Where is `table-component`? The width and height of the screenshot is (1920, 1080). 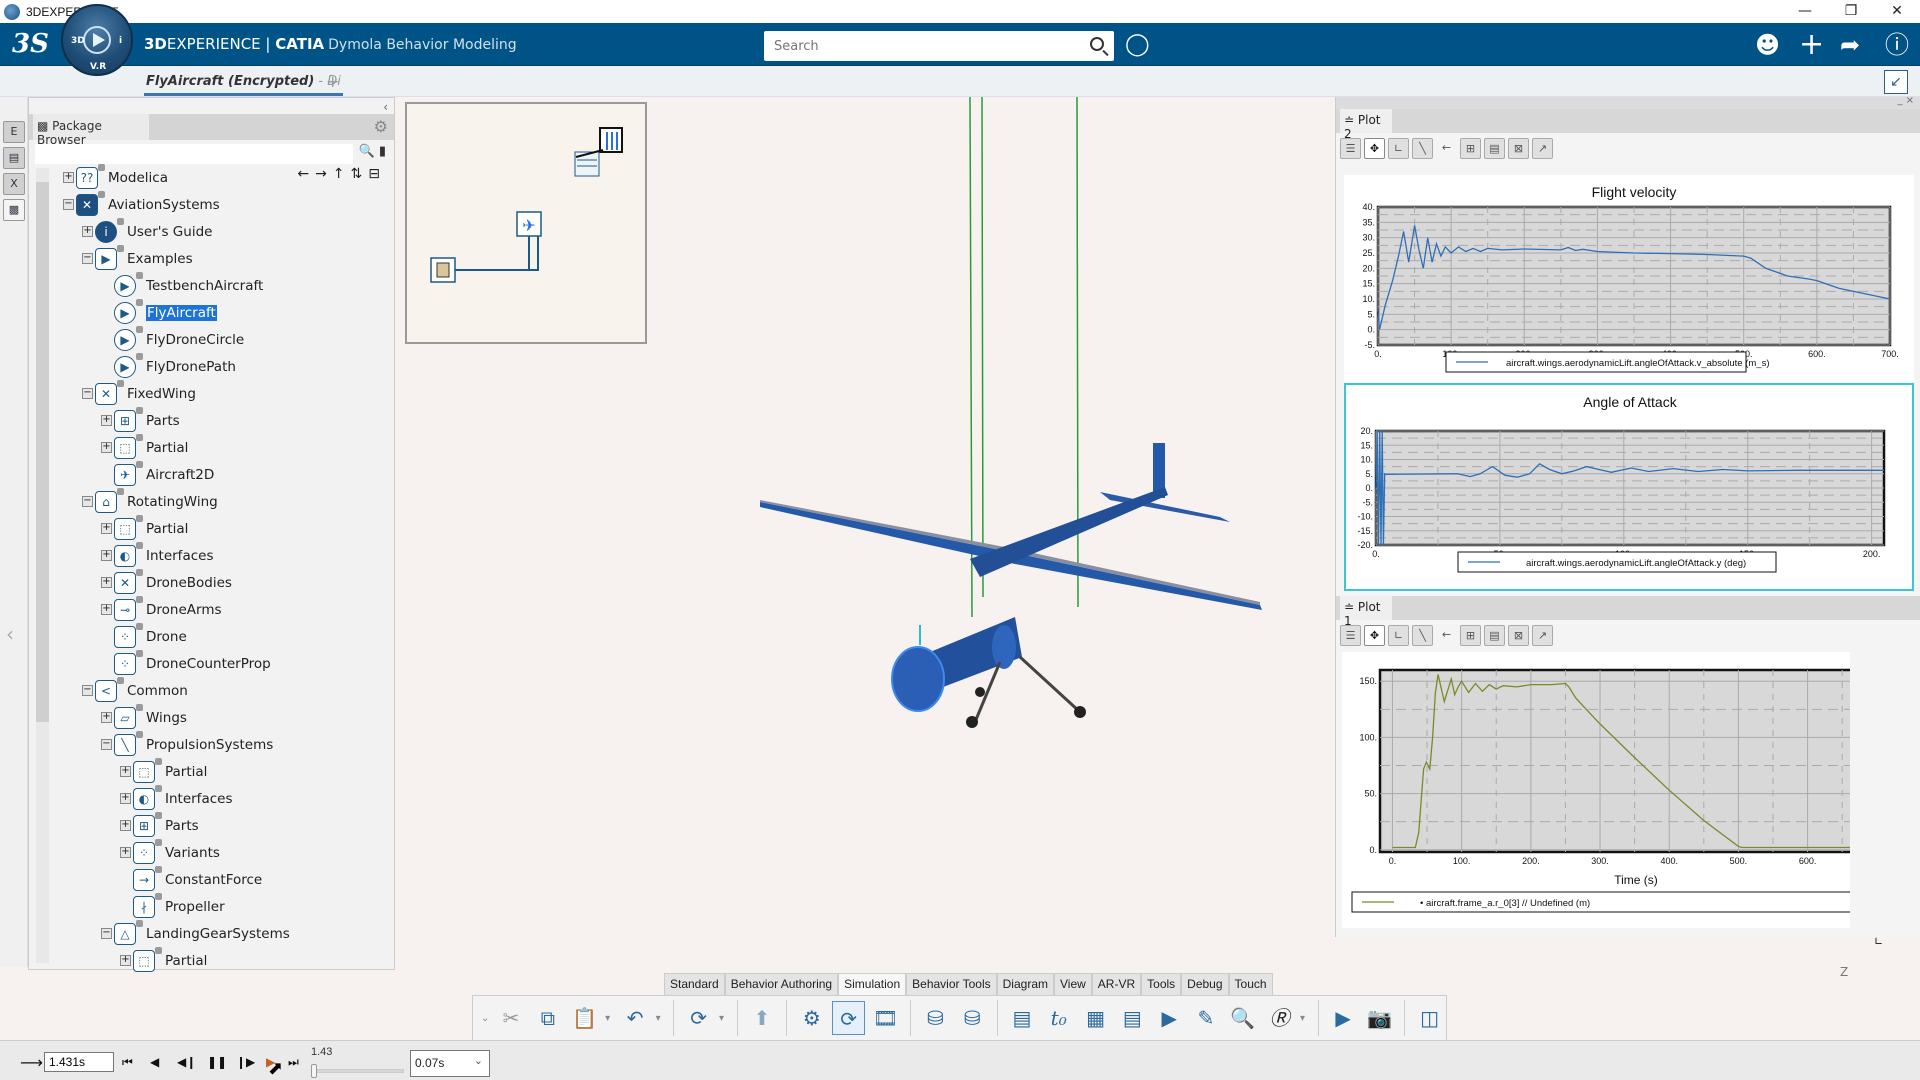
table-component is located at coordinates (484, 259).